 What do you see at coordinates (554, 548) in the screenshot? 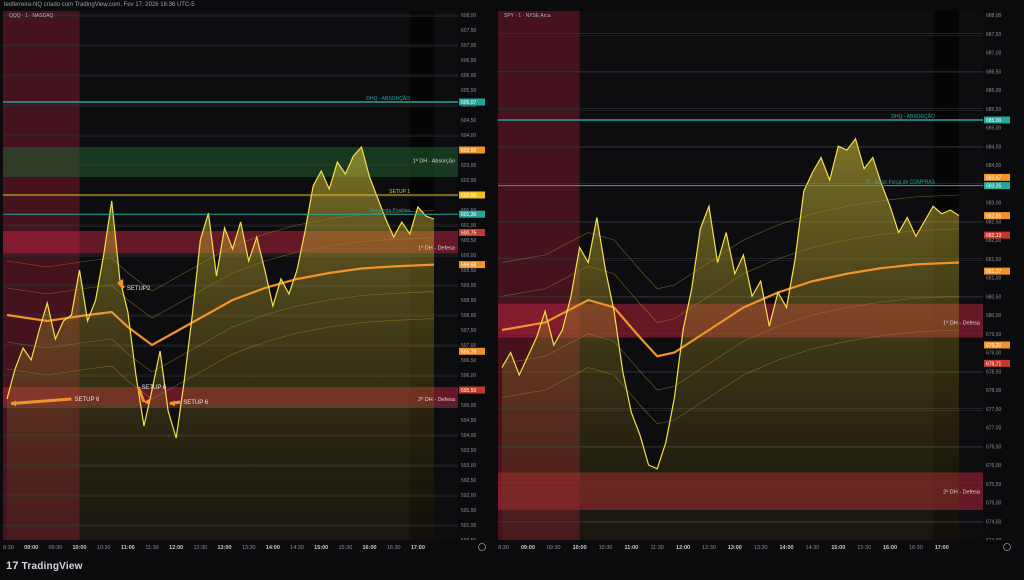
I see `time-axis-tick: 09:30` at bounding box center [554, 548].